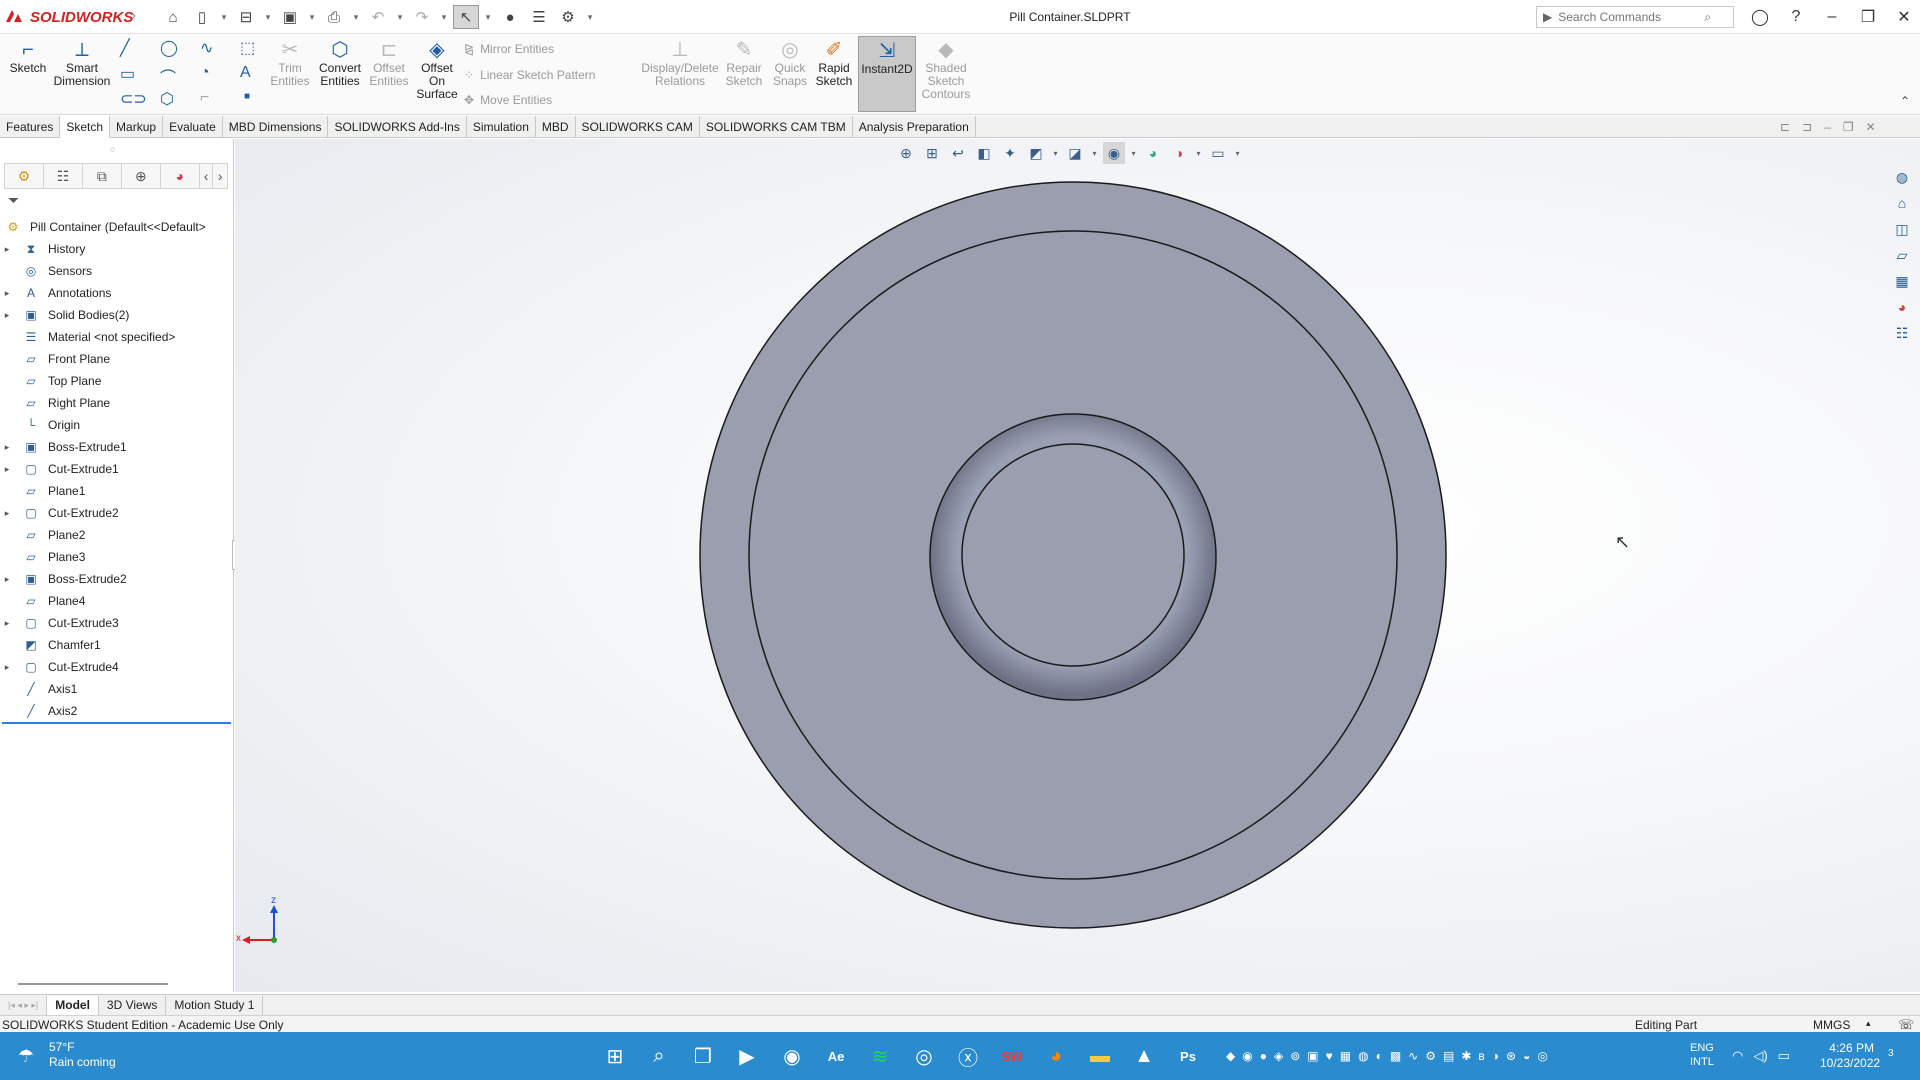 This screenshot has width=1920, height=1080. I want to click on status-units: MMGS, so click(1831, 1025).